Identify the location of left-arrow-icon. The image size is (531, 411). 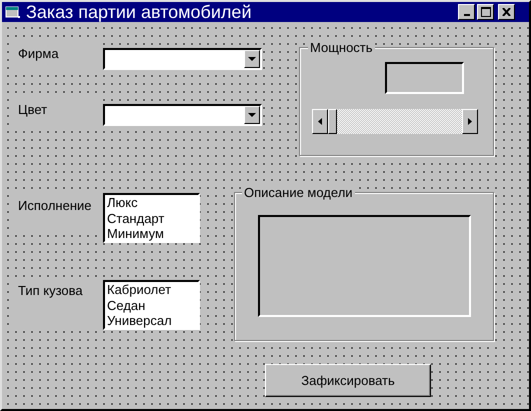
(320, 121).